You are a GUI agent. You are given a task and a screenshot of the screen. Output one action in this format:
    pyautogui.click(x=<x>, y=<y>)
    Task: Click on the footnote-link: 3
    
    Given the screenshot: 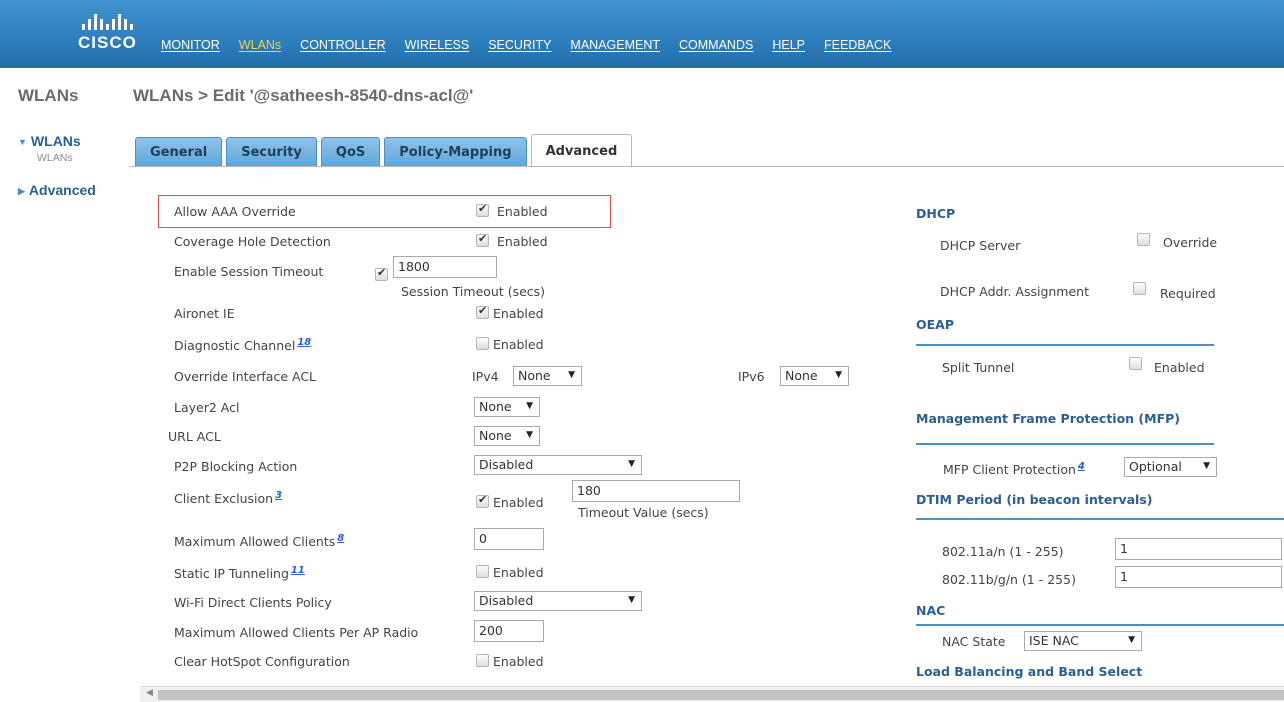 What is the action you would take?
    pyautogui.click(x=278, y=495)
    